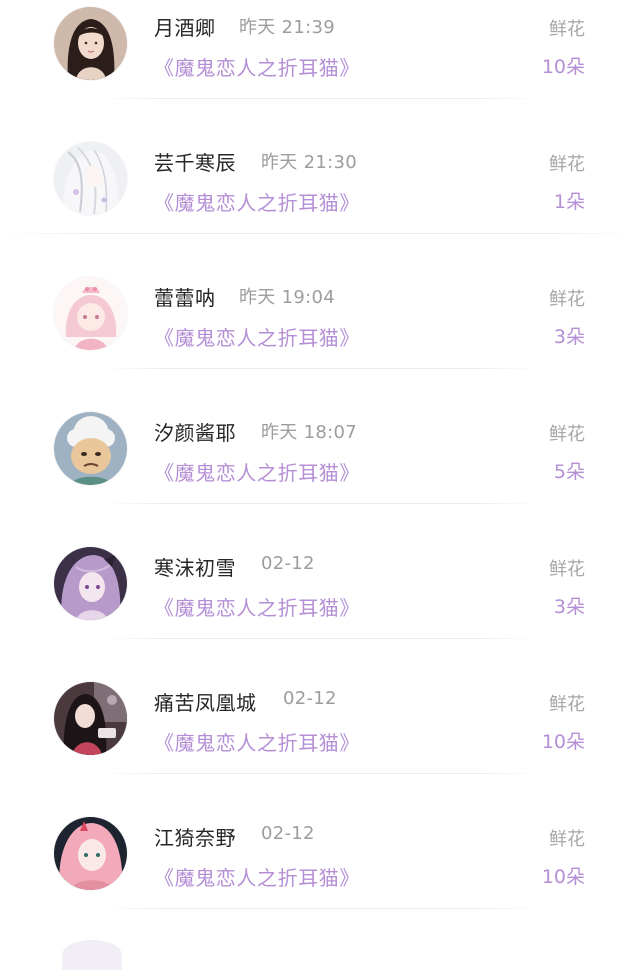  Describe the element at coordinates (90, 448) in the screenshot. I see `avatar-sheep-cartoon-icon` at that location.